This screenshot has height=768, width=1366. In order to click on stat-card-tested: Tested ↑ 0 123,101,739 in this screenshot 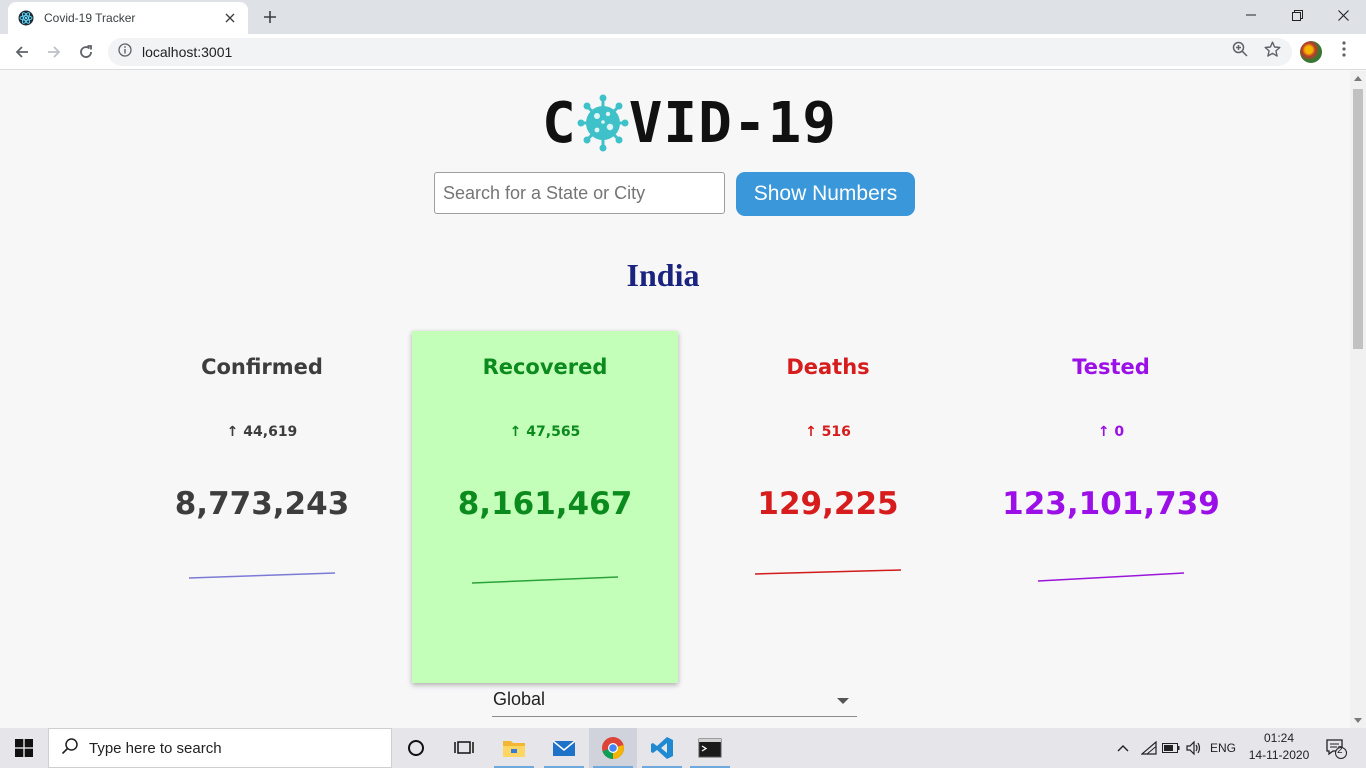, I will do `click(1111, 507)`.